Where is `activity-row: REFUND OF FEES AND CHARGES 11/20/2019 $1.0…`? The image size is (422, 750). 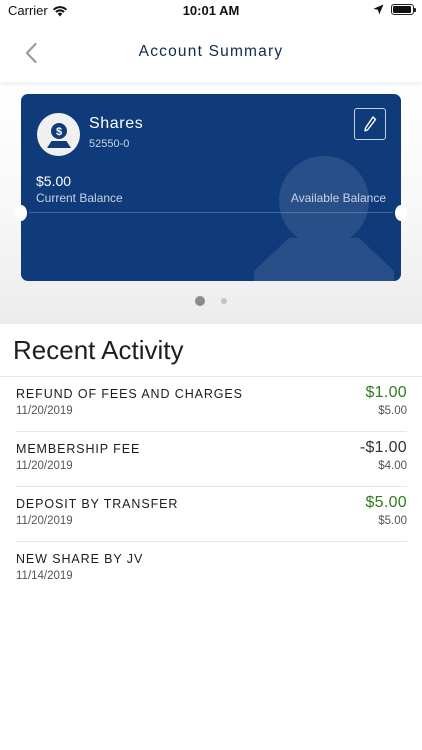
activity-row: REFUND OF FEES AND CHARGES 11/20/2019 $1.0… is located at coordinates (211, 404).